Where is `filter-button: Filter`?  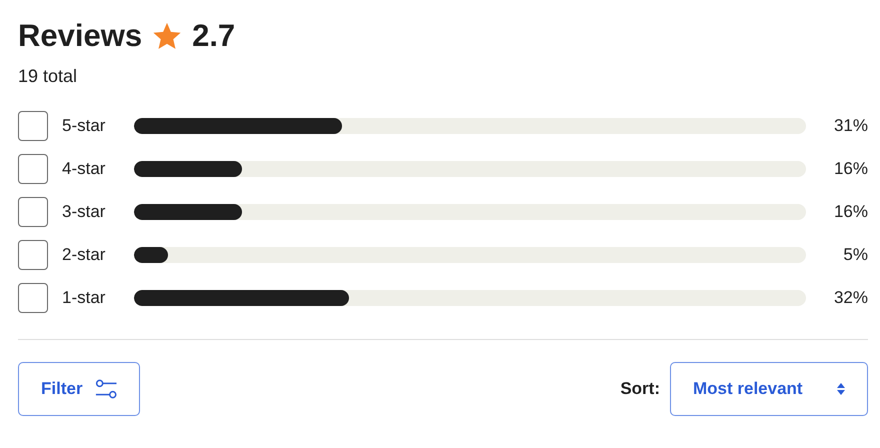 filter-button: Filter is located at coordinates (79, 389).